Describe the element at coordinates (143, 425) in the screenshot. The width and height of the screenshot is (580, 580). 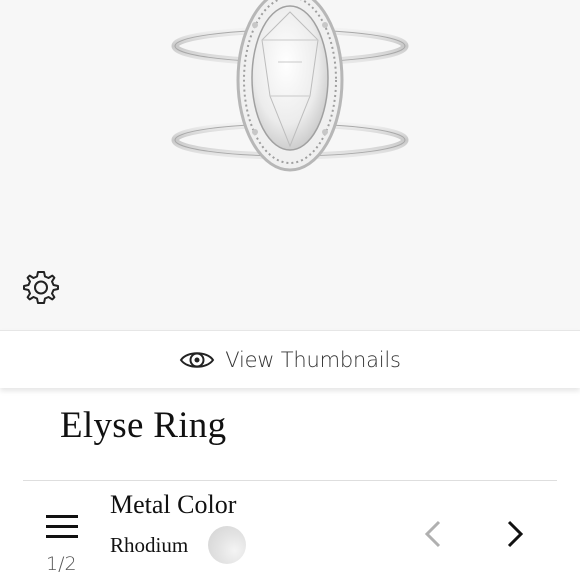
I see `product-title: Elyse Ring` at that location.